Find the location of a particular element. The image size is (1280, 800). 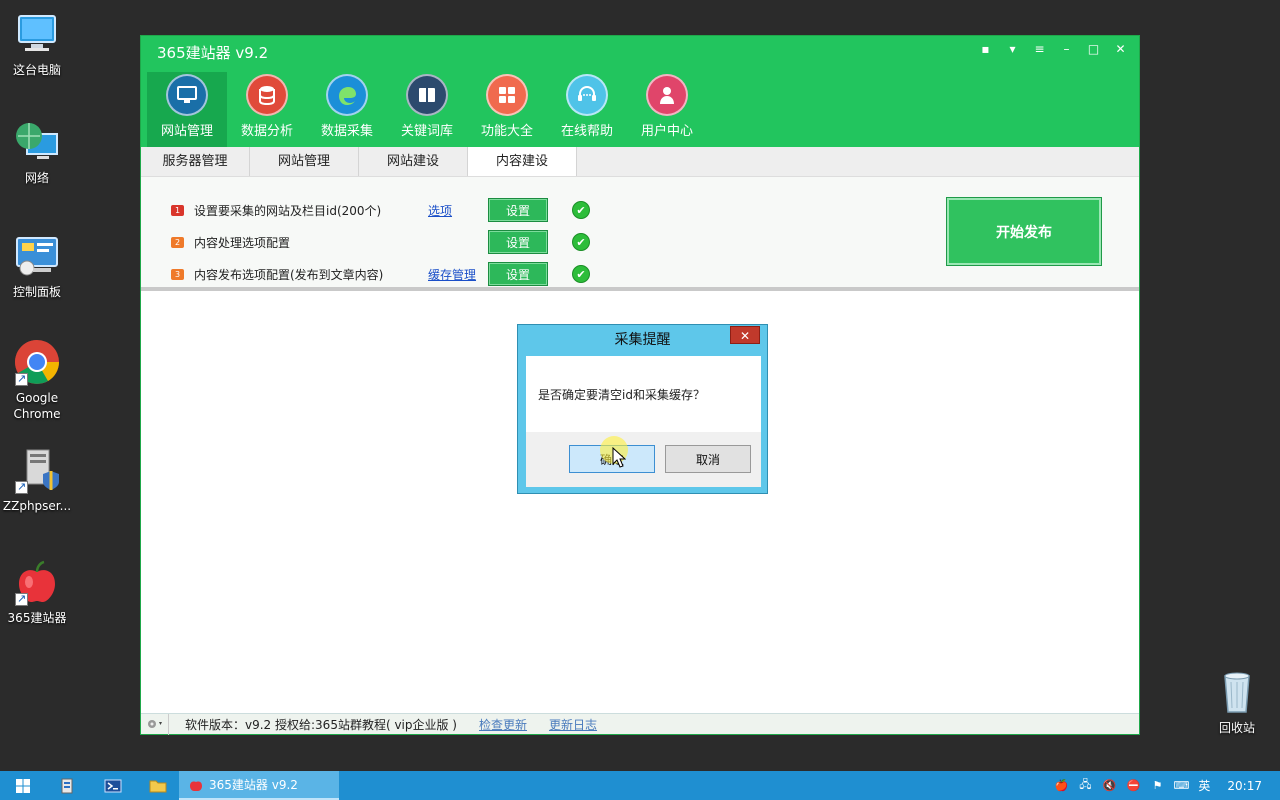

desktop-icon-this-pc: 这台电脑 is located at coordinates (37, 44).